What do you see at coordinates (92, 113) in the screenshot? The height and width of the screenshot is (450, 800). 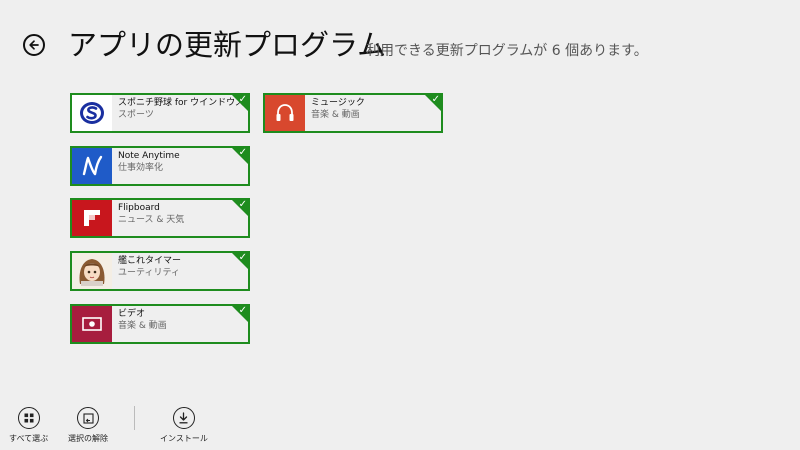 I see `sponichi-s-icon` at bounding box center [92, 113].